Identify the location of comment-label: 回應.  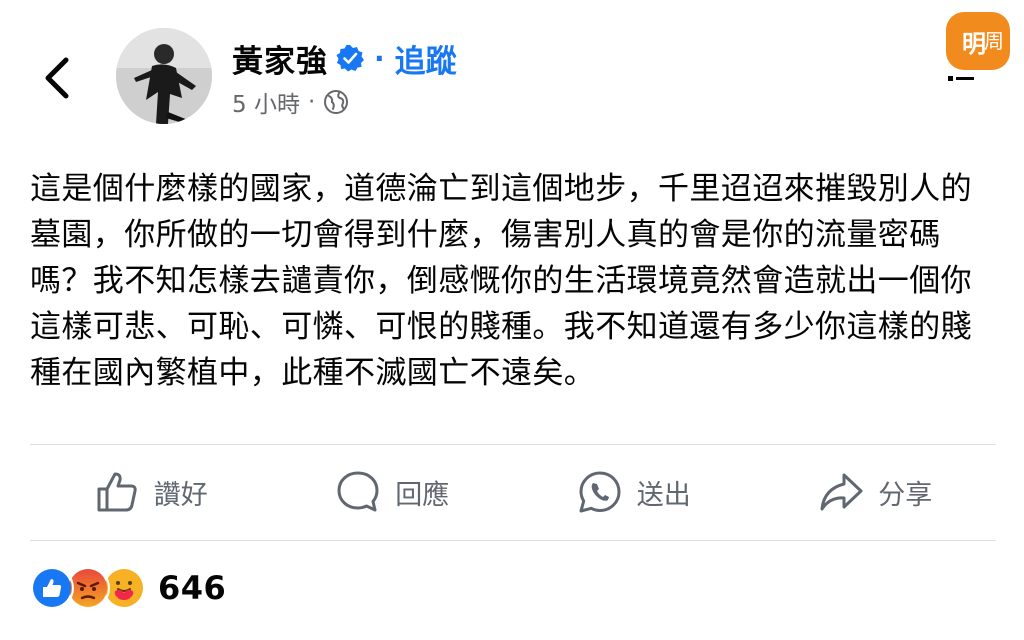
(422, 495).